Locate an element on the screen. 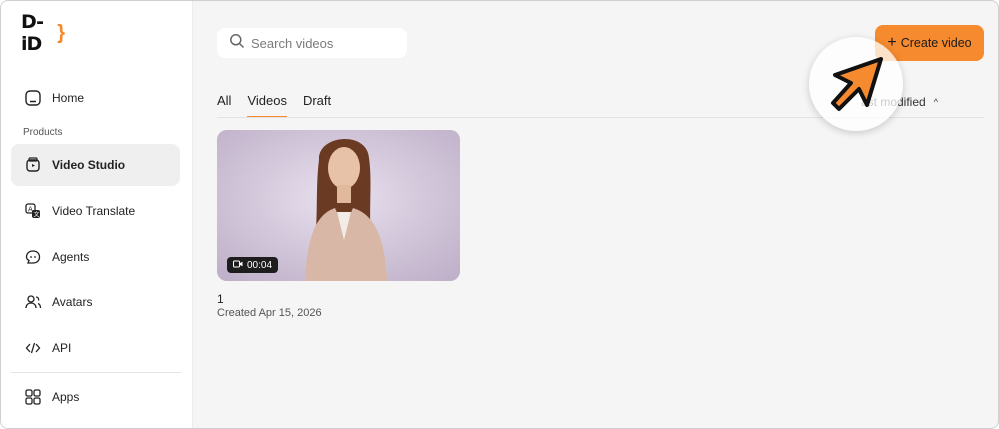 The width and height of the screenshot is (999, 429). video-title: 1 is located at coordinates (220, 299).